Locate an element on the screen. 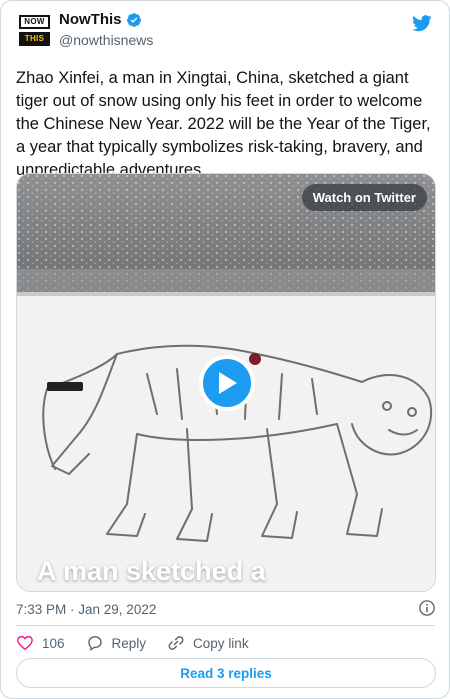  author-display-name: NowThis is located at coordinates (90, 19).